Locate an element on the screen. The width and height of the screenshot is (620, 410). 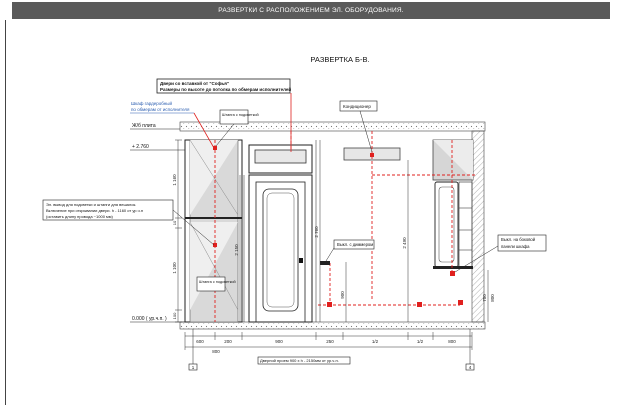
dimmer-switch-icon is located at coordinates (325, 263).